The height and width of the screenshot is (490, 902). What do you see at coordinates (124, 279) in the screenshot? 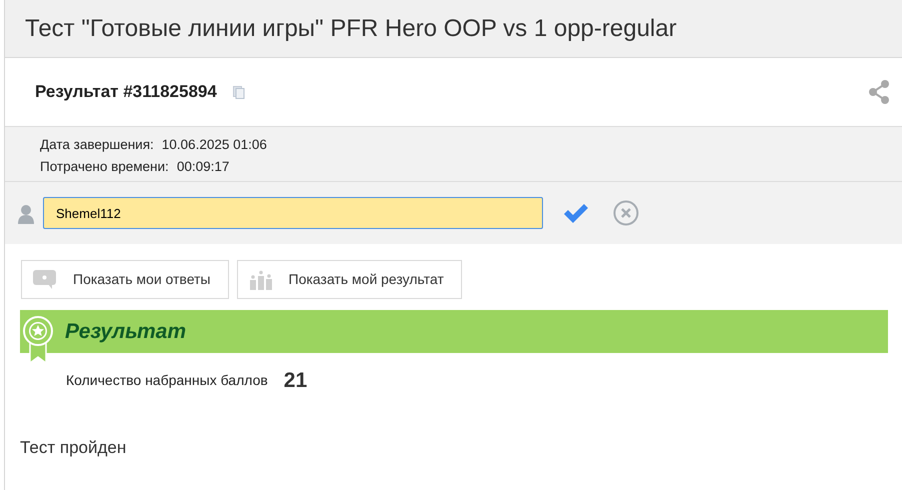
I see `action-button: Показать мои ответы` at bounding box center [124, 279].